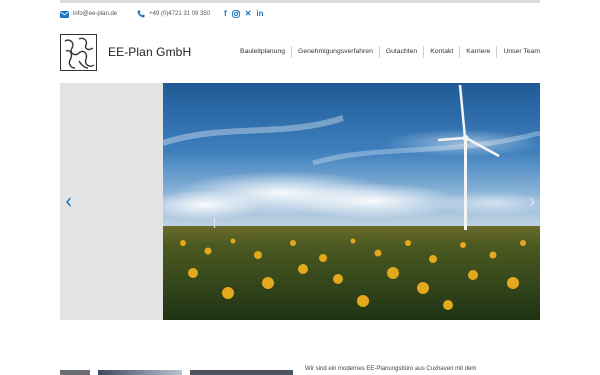 The width and height of the screenshot is (600, 375). I want to click on company-logo, so click(78, 52).